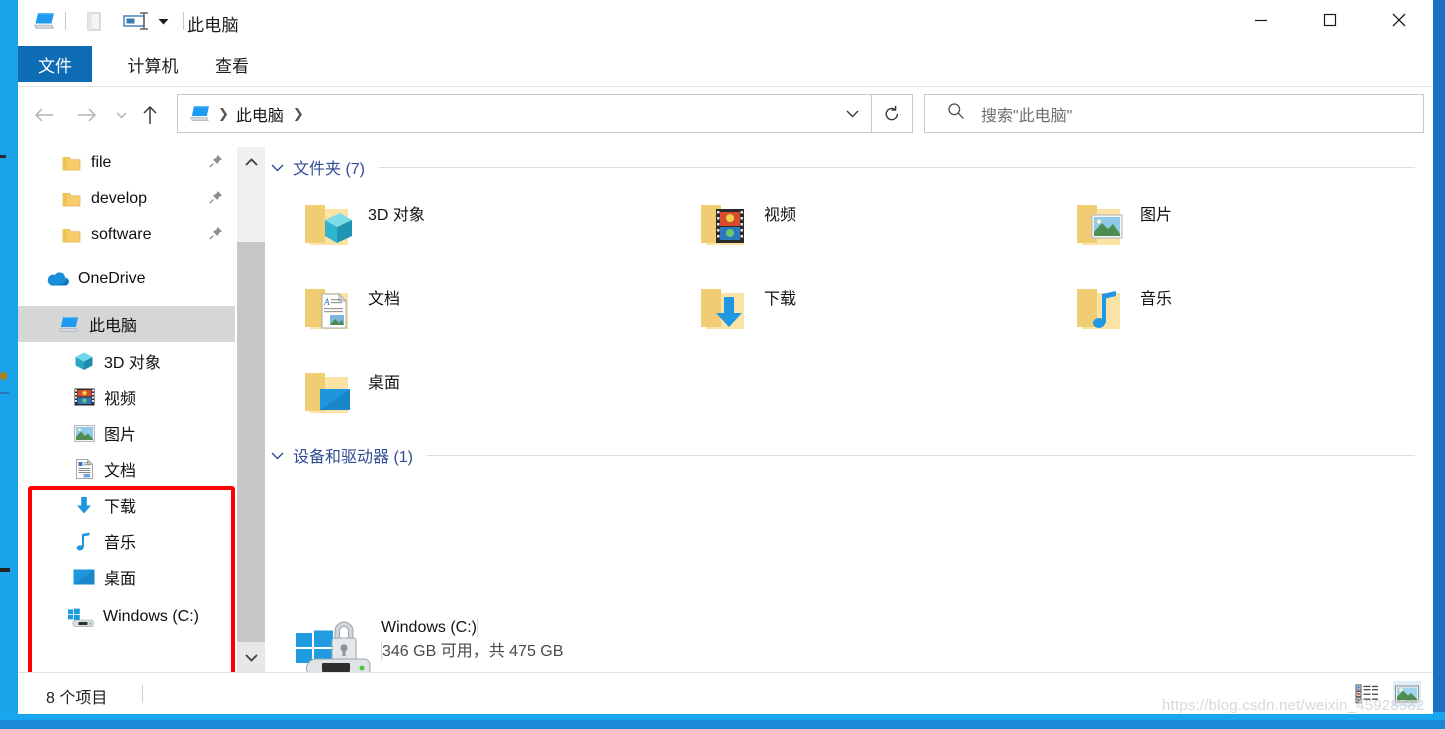  What do you see at coordinates (1249, 312) in the screenshot?
I see `list-item: 音乐` at bounding box center [1249, 312].